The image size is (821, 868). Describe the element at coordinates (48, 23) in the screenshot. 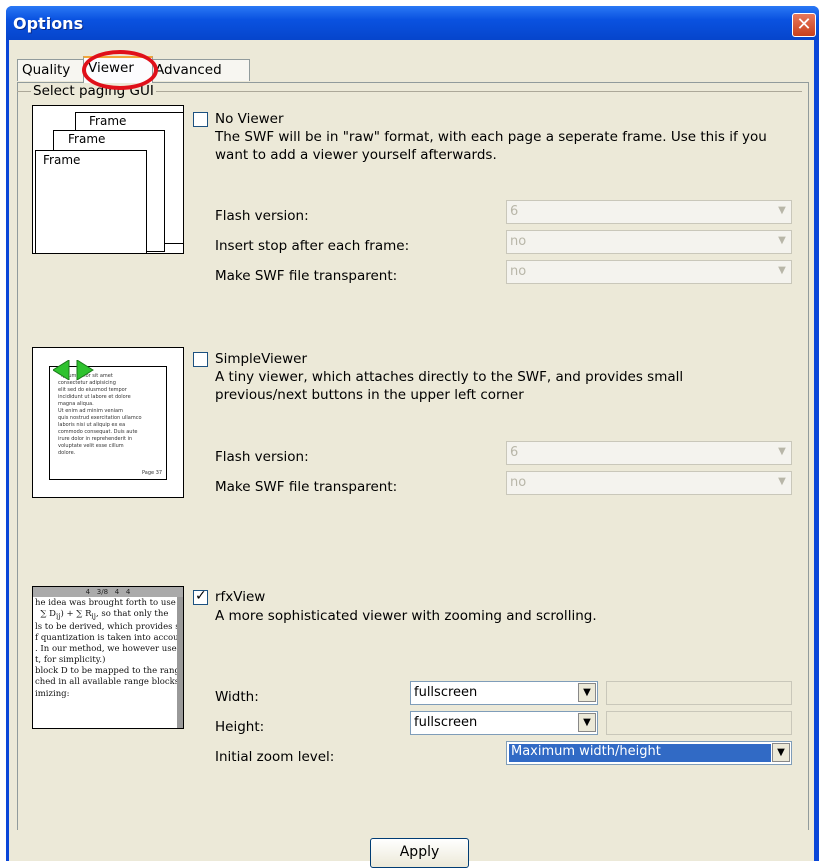

I see `window-title: Options` at that location.